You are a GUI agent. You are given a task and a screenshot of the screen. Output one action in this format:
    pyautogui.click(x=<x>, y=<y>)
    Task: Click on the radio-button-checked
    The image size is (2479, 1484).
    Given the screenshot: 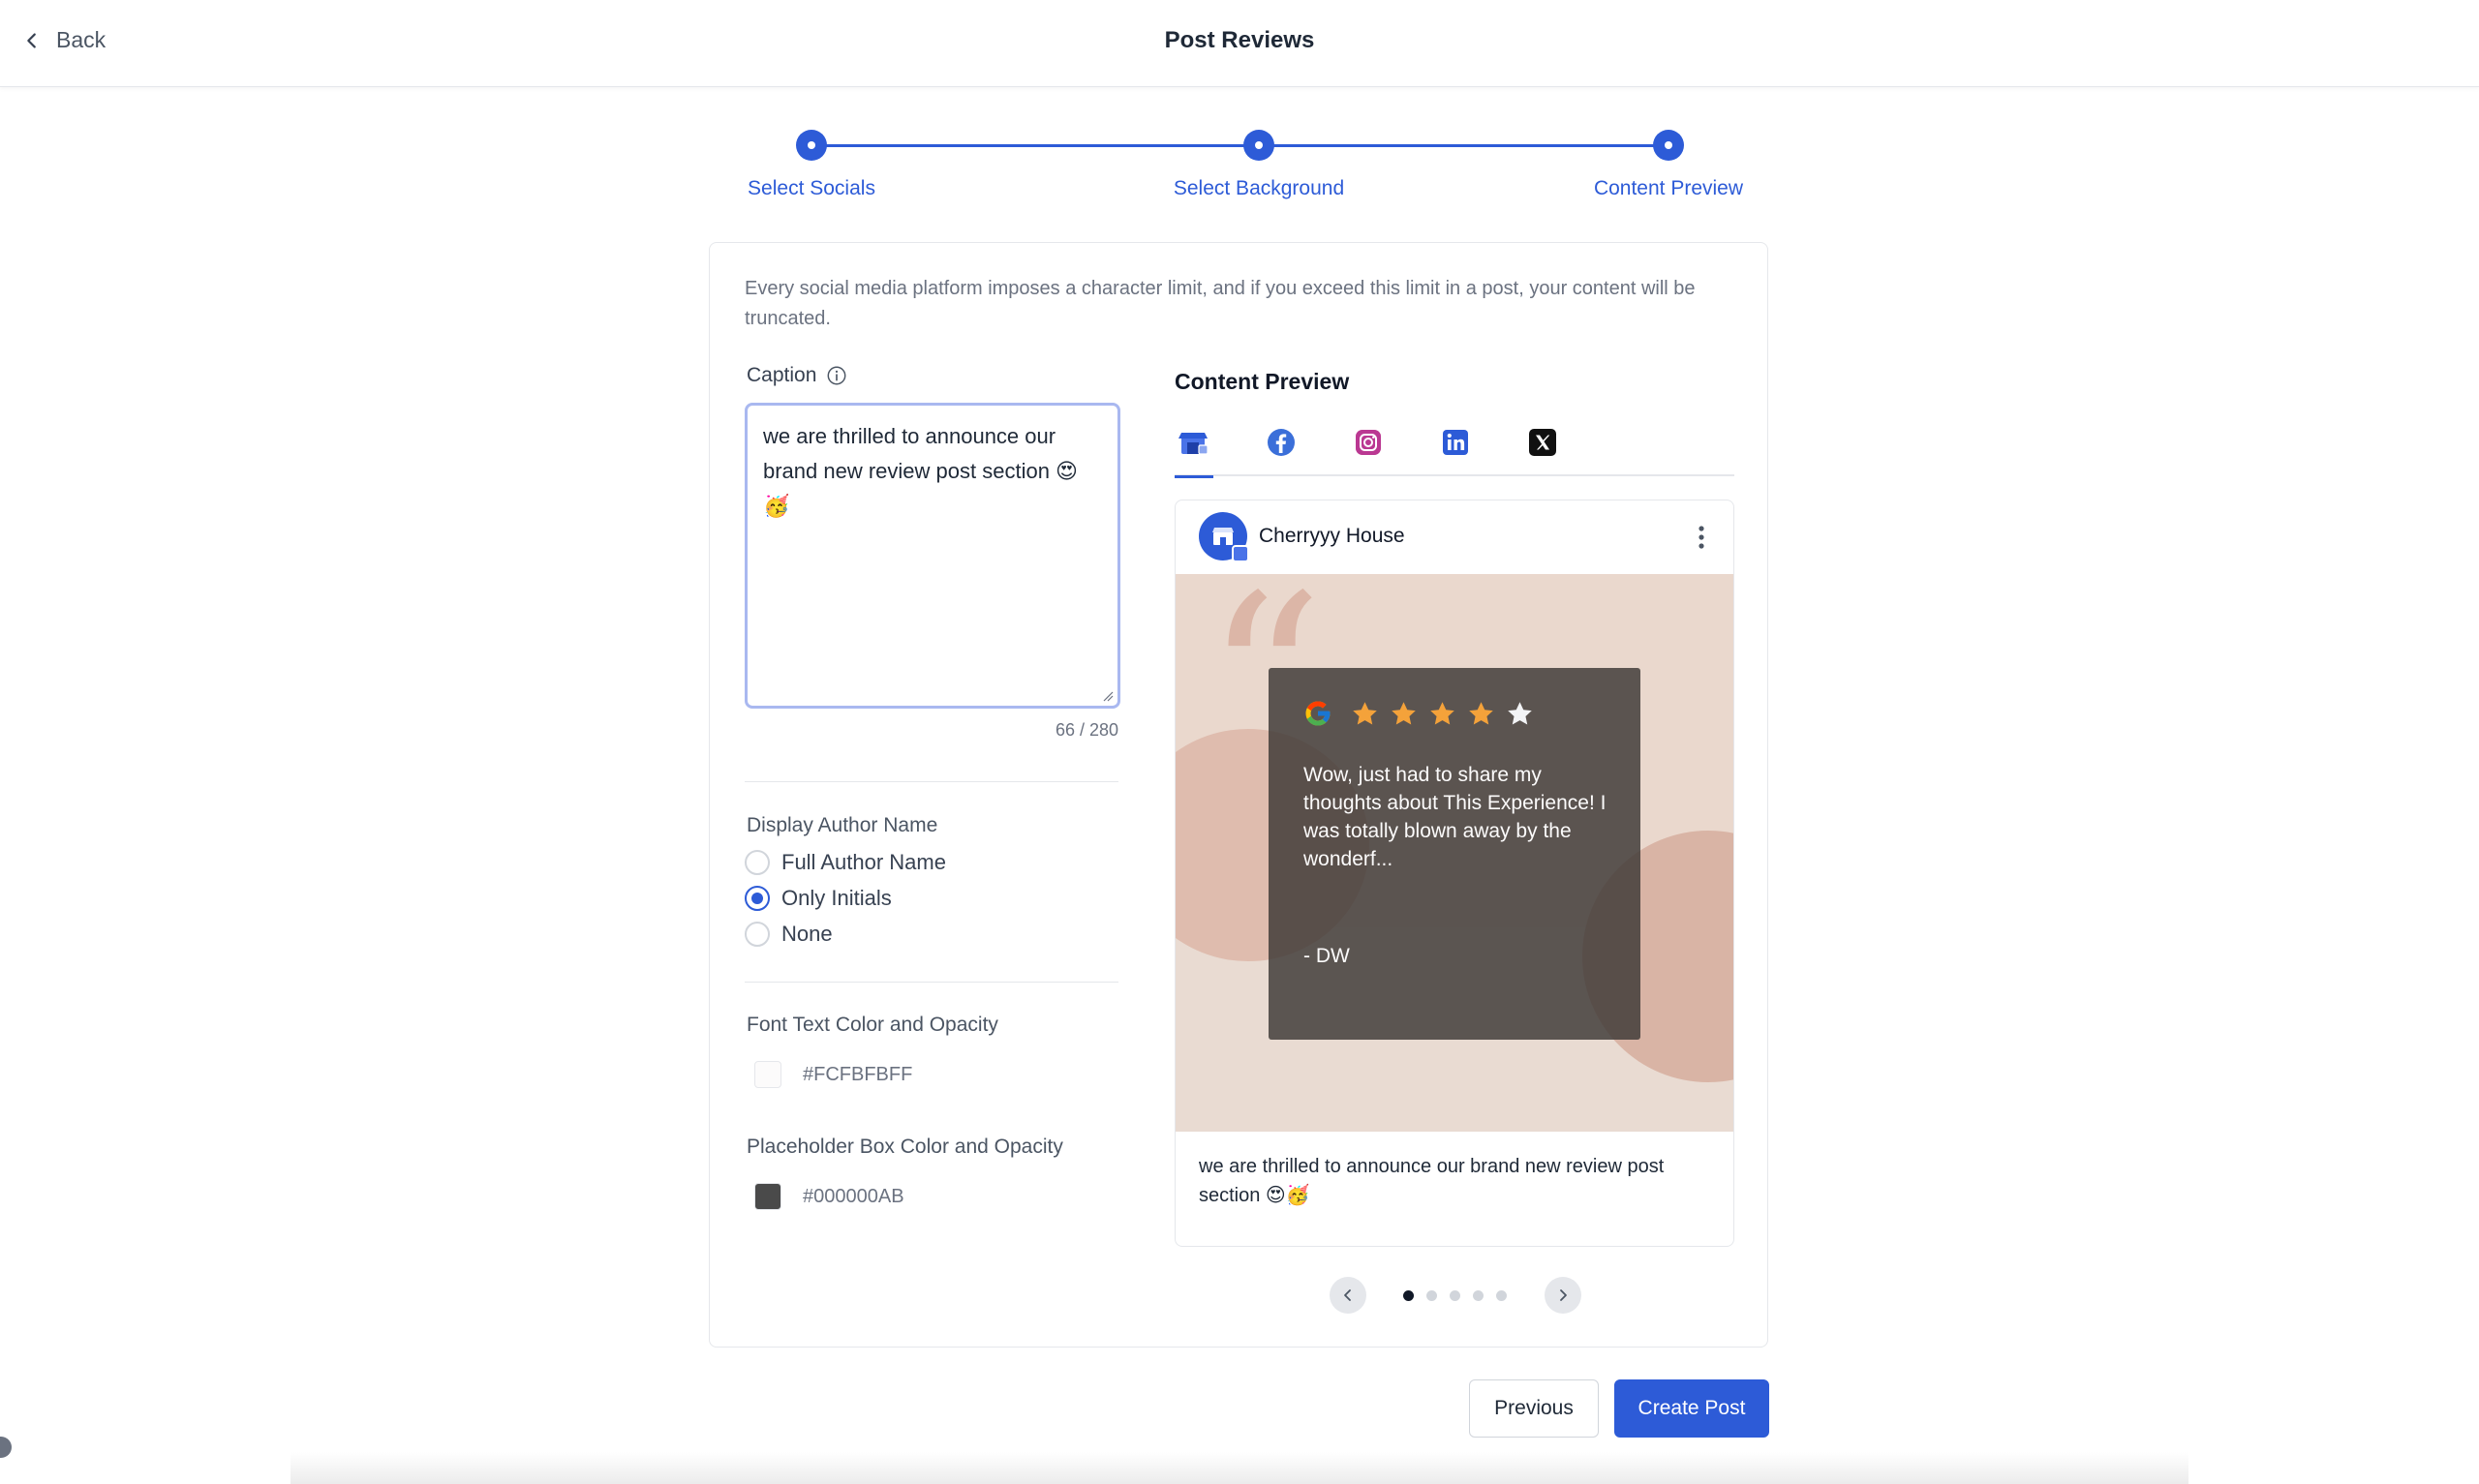 What is the action you would take?
    pyautogui.click(x=757, y=898)
    